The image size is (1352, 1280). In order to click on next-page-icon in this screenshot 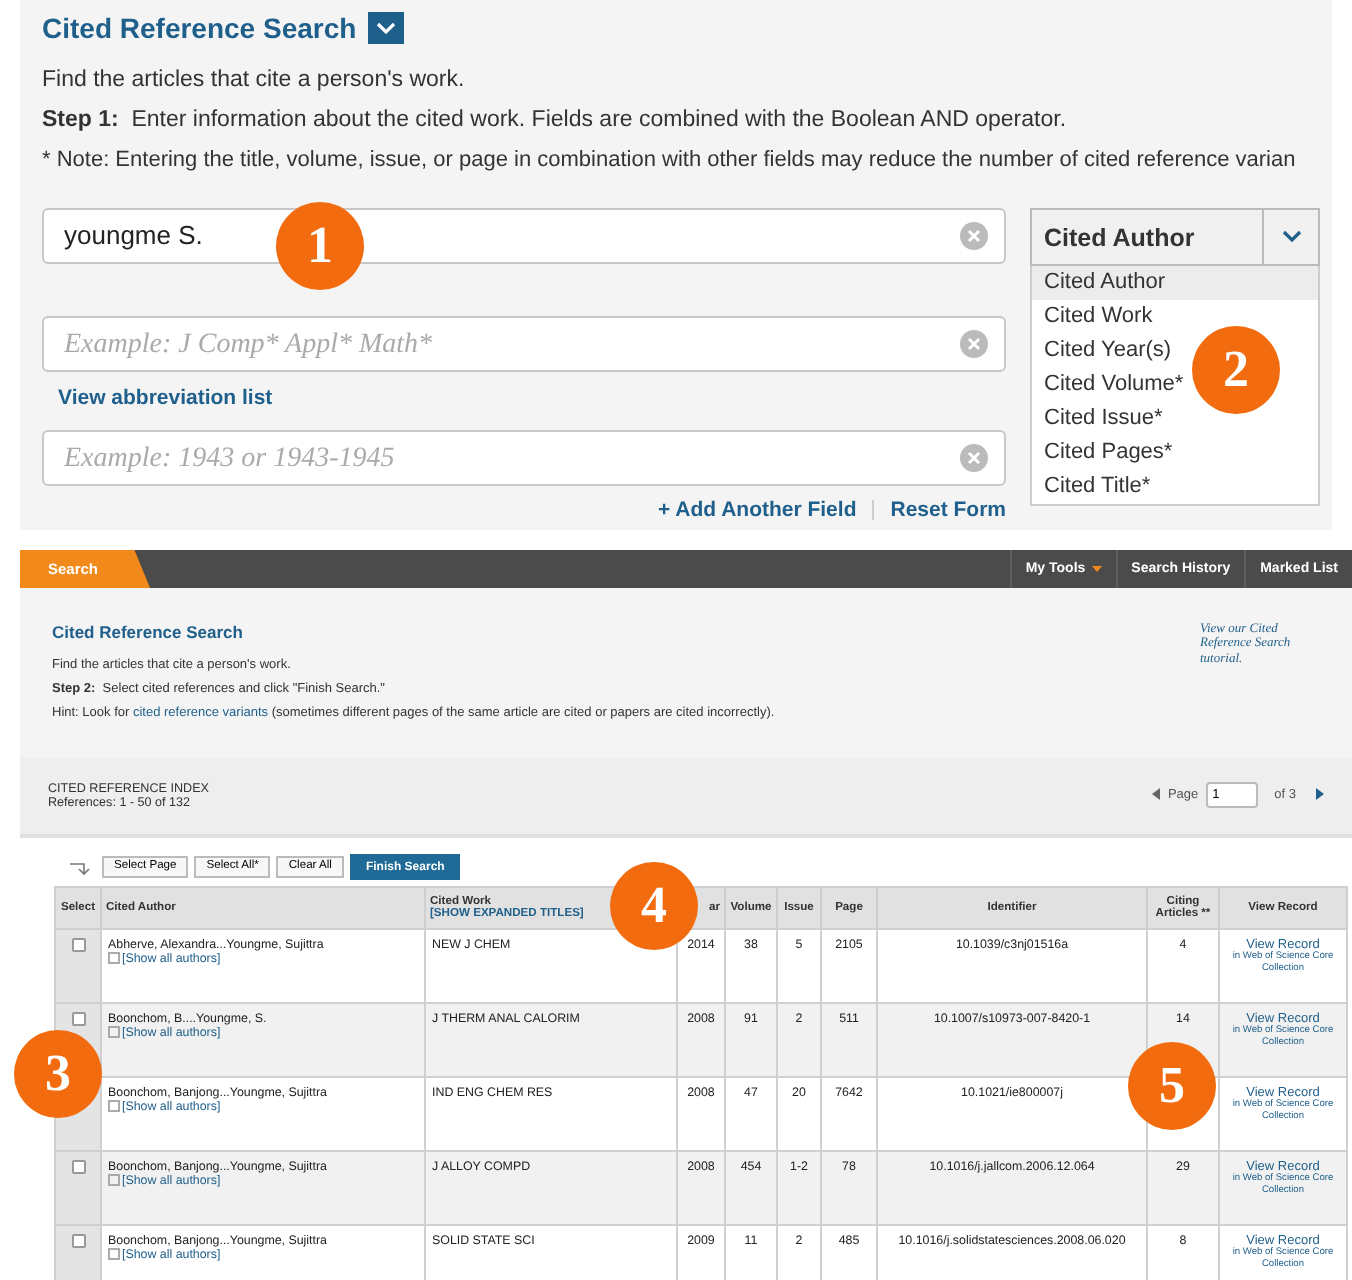, I will do `click(1320, 794)`.